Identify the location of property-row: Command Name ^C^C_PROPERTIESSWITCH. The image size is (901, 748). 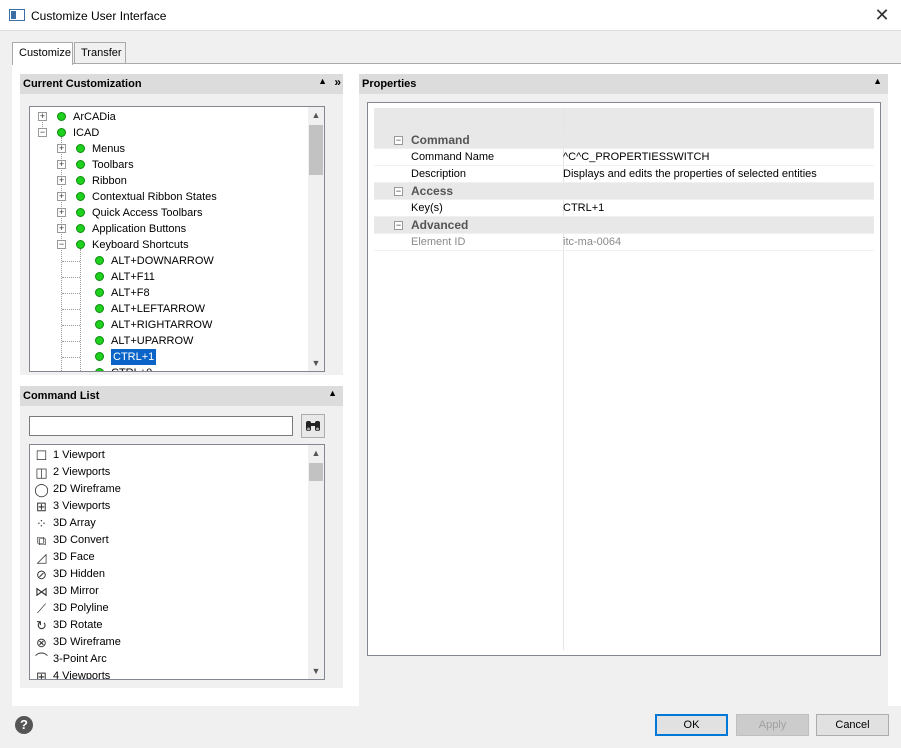
(624, 157).